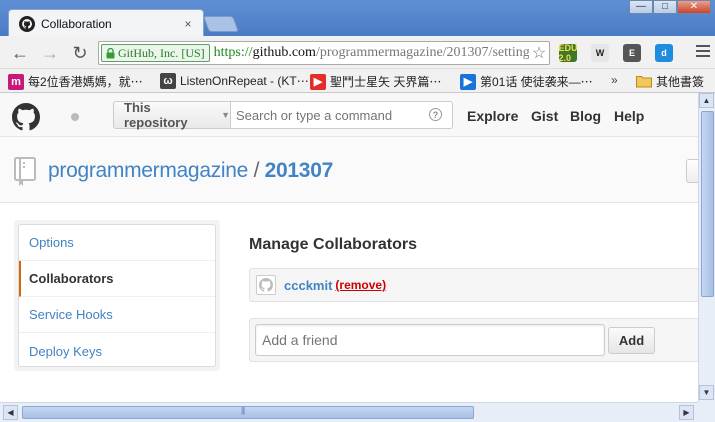  What do you see at coordinates (27, 23) in the screenshot?
I see `github-favicon-icon` at bounding box center [27, 23].